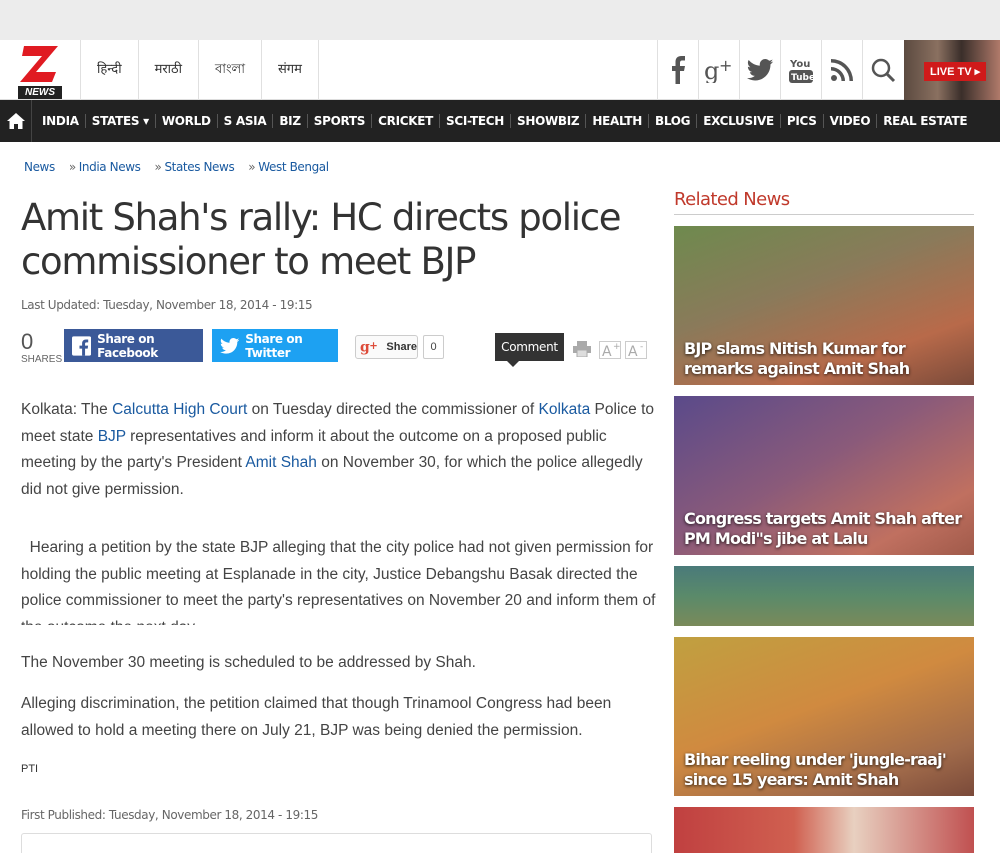  I want to click on zee-logo-icon, so click(39, 64).